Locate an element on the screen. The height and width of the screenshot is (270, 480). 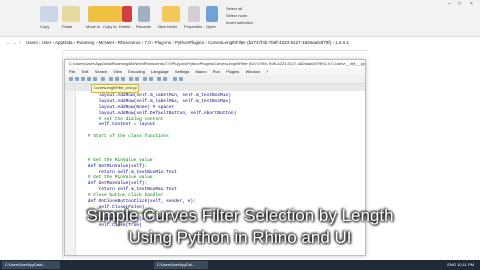
macro-record-icon is located at coordinates (175, 79).